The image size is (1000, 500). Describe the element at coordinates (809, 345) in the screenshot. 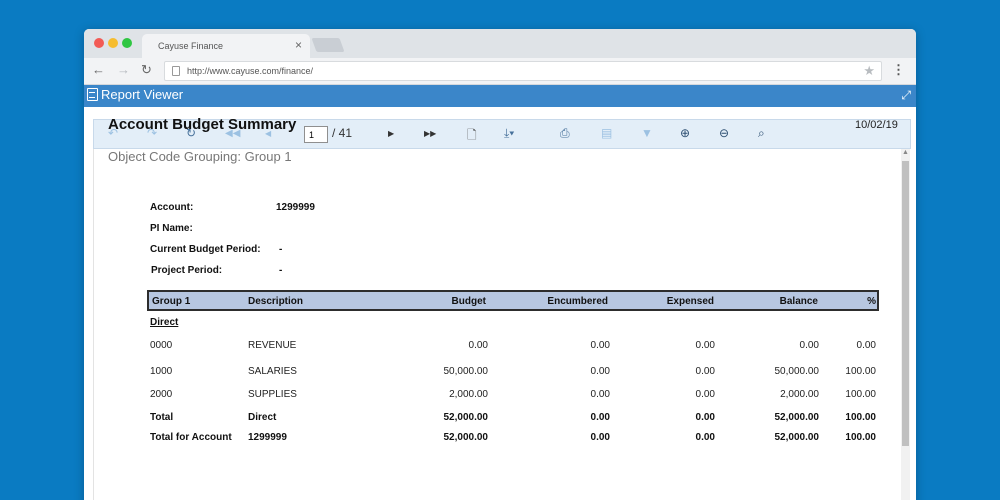

I see `row-balance: 0.00` at that location.